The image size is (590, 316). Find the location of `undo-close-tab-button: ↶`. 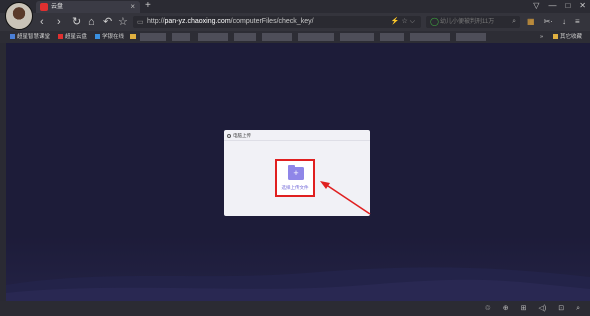

undo-close-tab-button: ↶ is located at coordinates (107, 22).